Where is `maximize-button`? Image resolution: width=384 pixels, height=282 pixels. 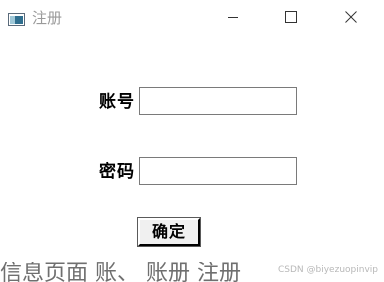 maximize-button is located at coordinates (291, 17).